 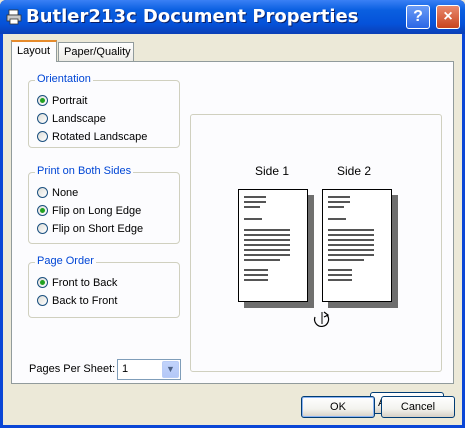 I want to click on window-title: Butler213c Document Properties, so click(x=192, y=16).